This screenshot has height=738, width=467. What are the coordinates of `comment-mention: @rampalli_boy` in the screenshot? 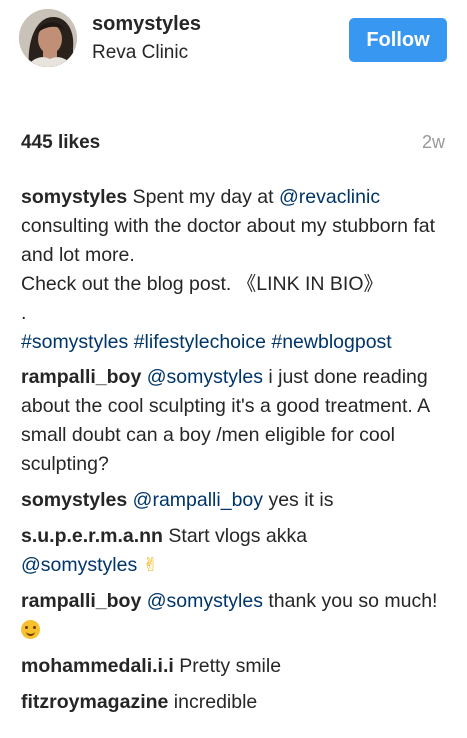 It's located at (198, 500).